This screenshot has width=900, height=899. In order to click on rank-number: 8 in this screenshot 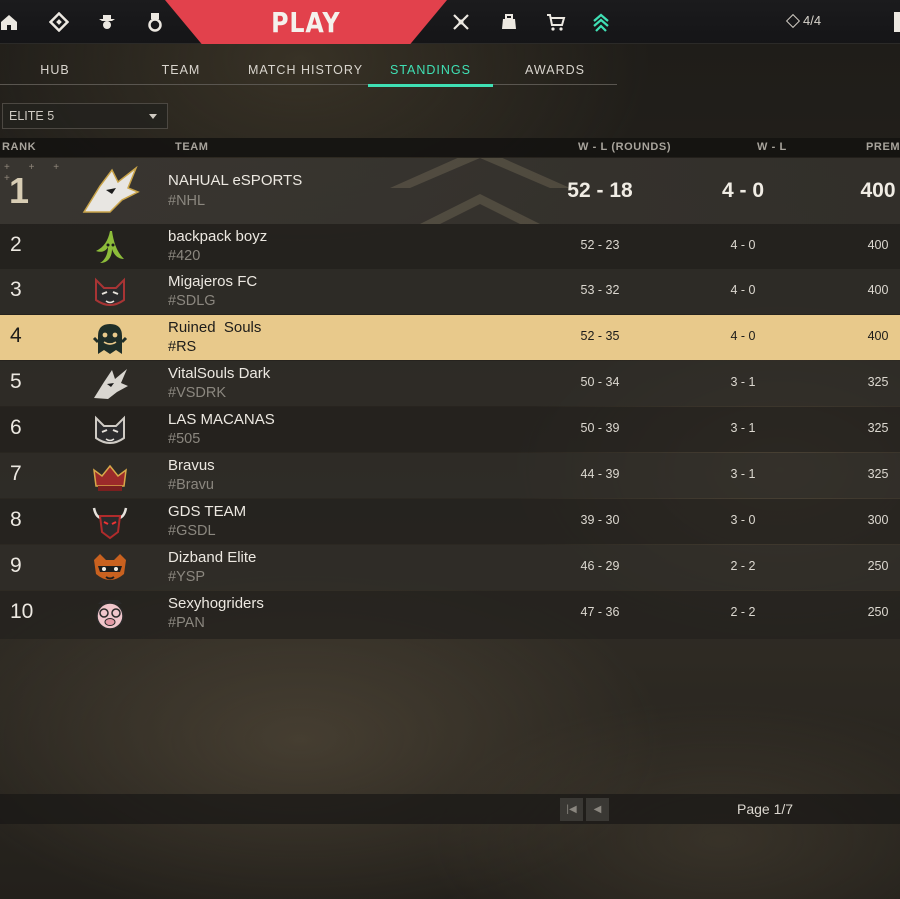, I will do `click(16, 519)`.